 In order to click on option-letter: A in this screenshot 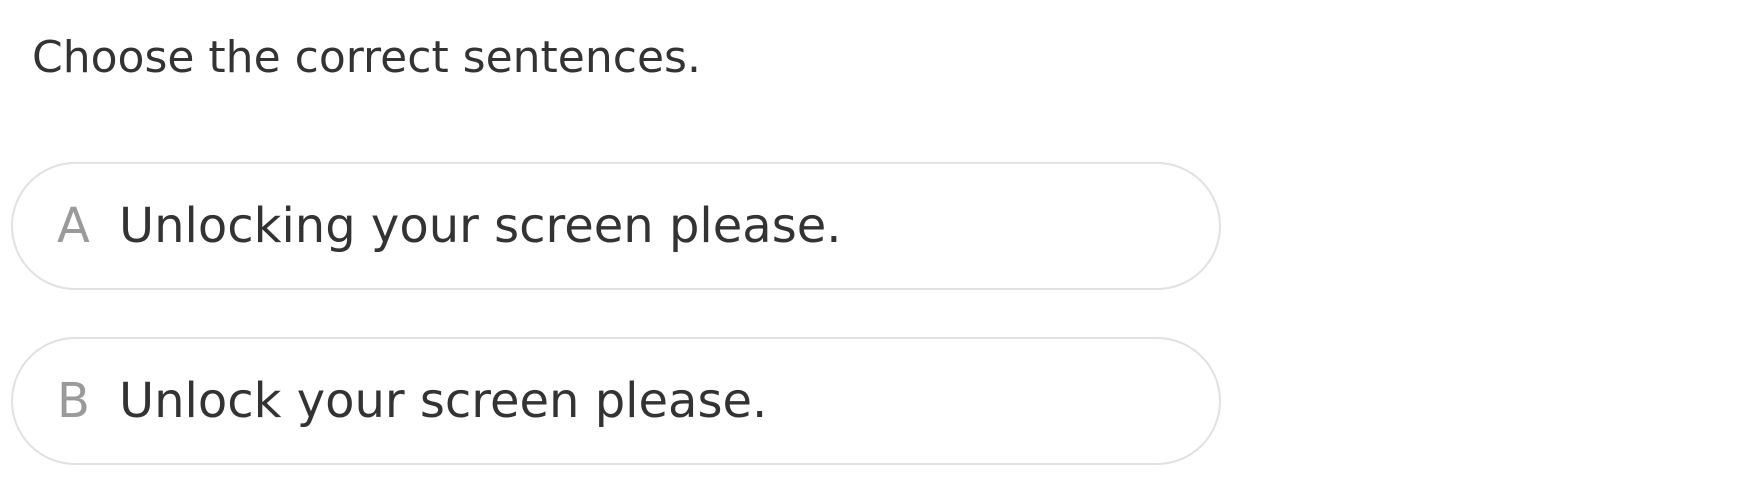, I will do `click(73, 226)`.